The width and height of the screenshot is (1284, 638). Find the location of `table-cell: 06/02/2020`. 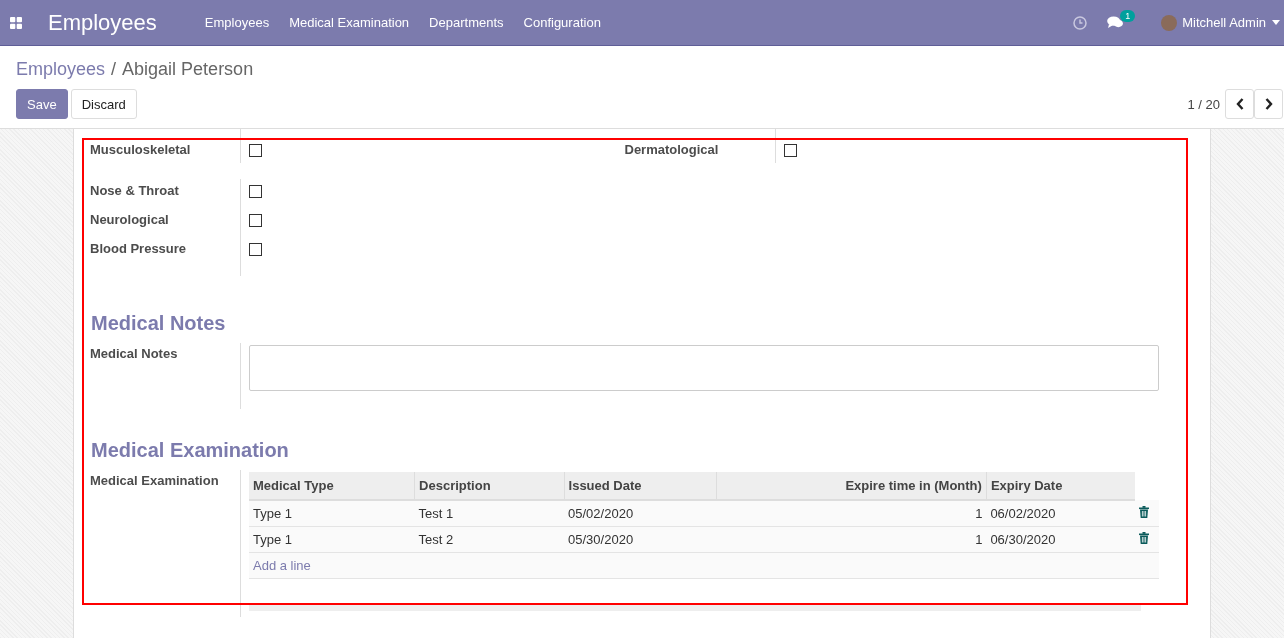

table-cell: 06/02/2020 is located at coordinates (1060, 513).